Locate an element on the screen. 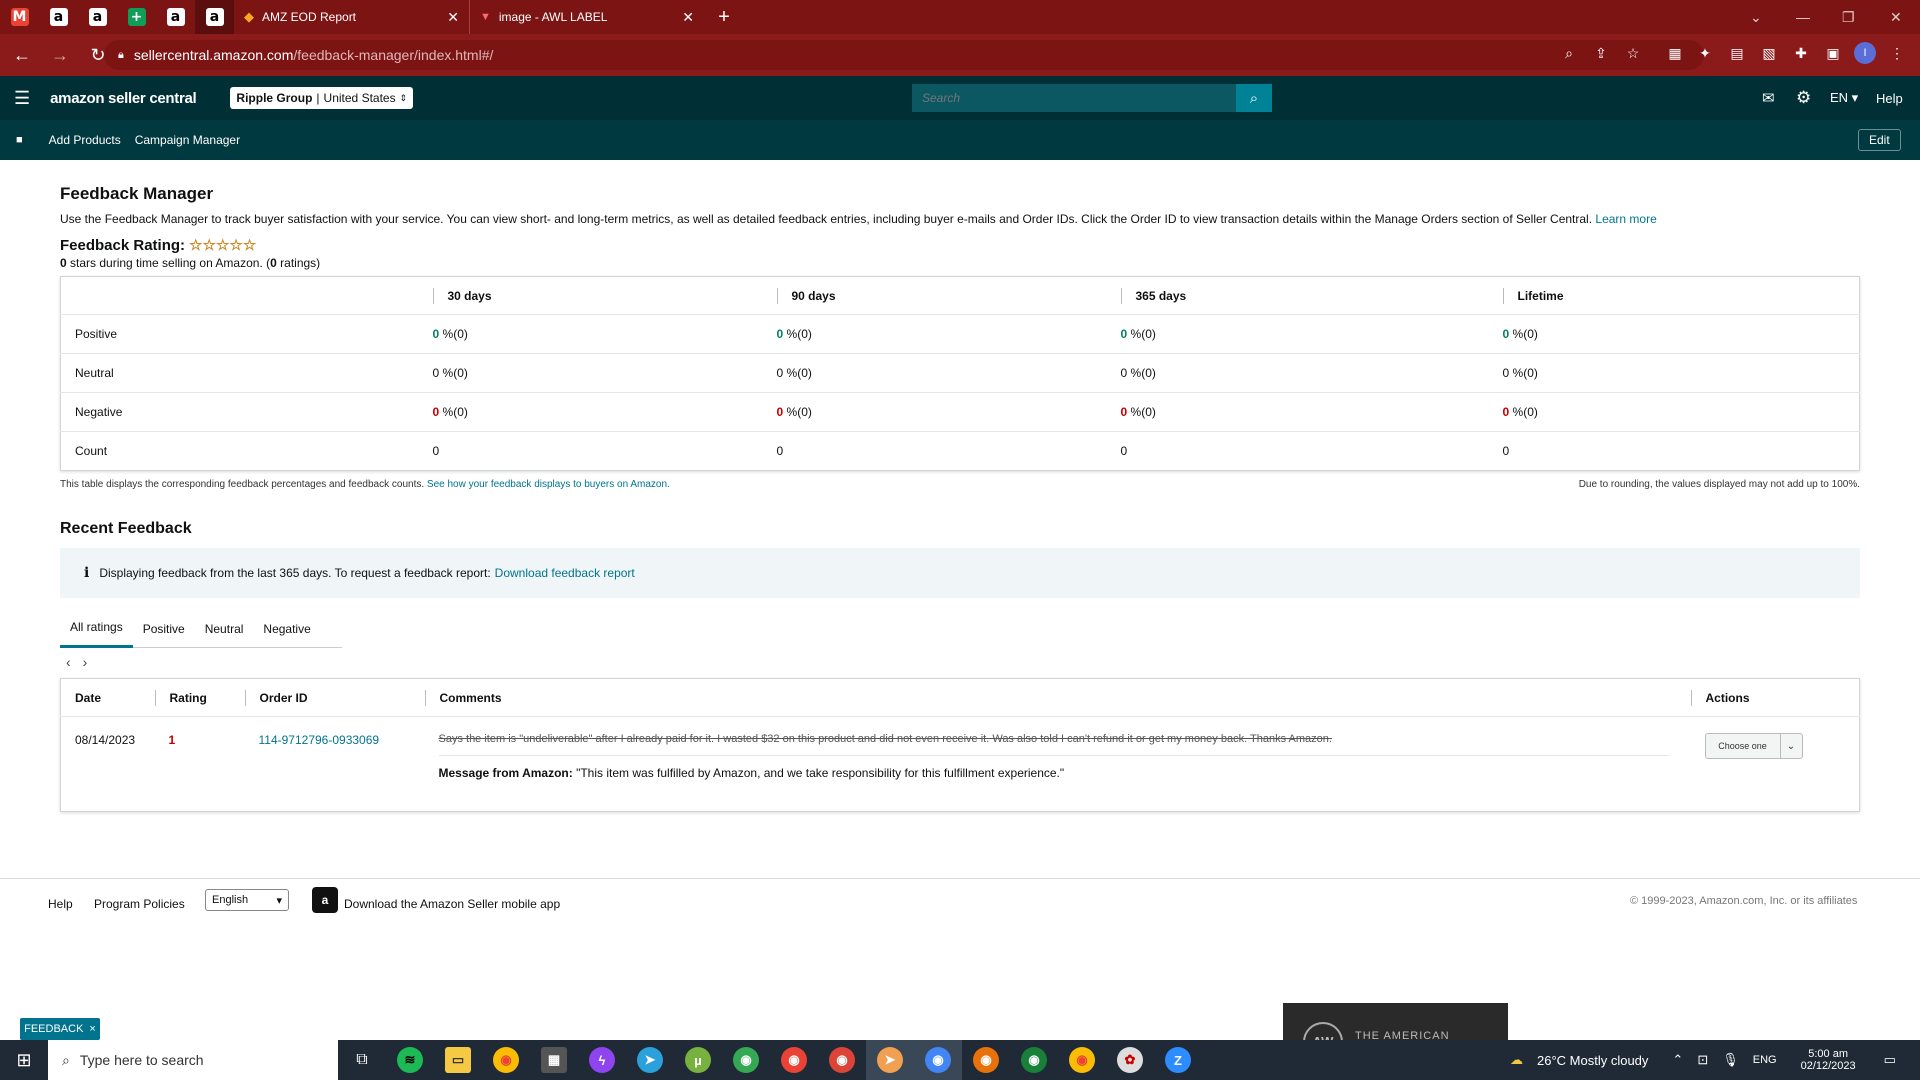  account-switcher: Ripple Group | United States ⇕ is located at coordinates (322, 98).